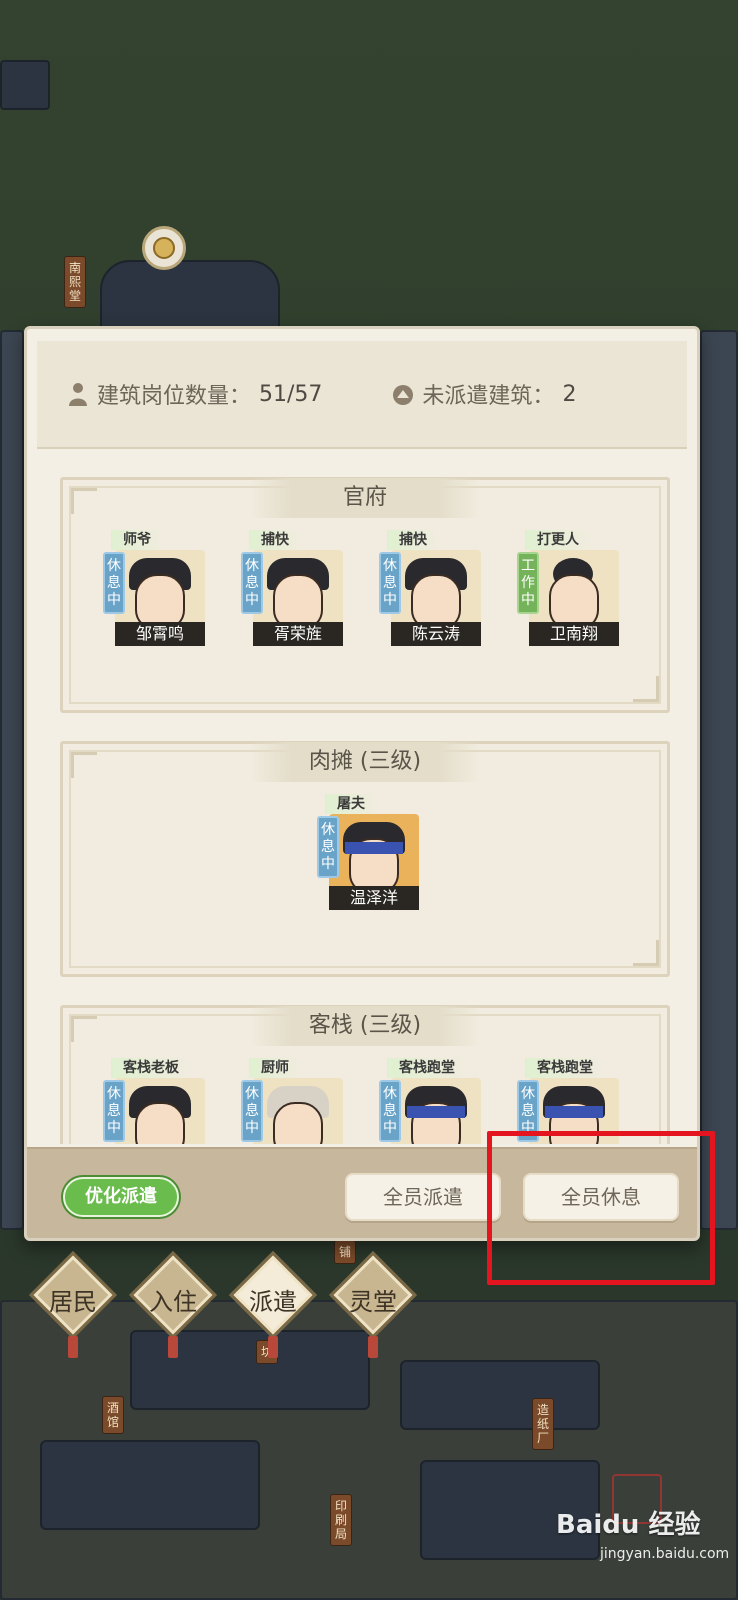 Image resolution: width=738 pixels, height=1600 pixels. What do you see at coordinates (275, 1068) in the screenshot?
I see `resident-role: 厨师` at bounding box center [275, 1068].